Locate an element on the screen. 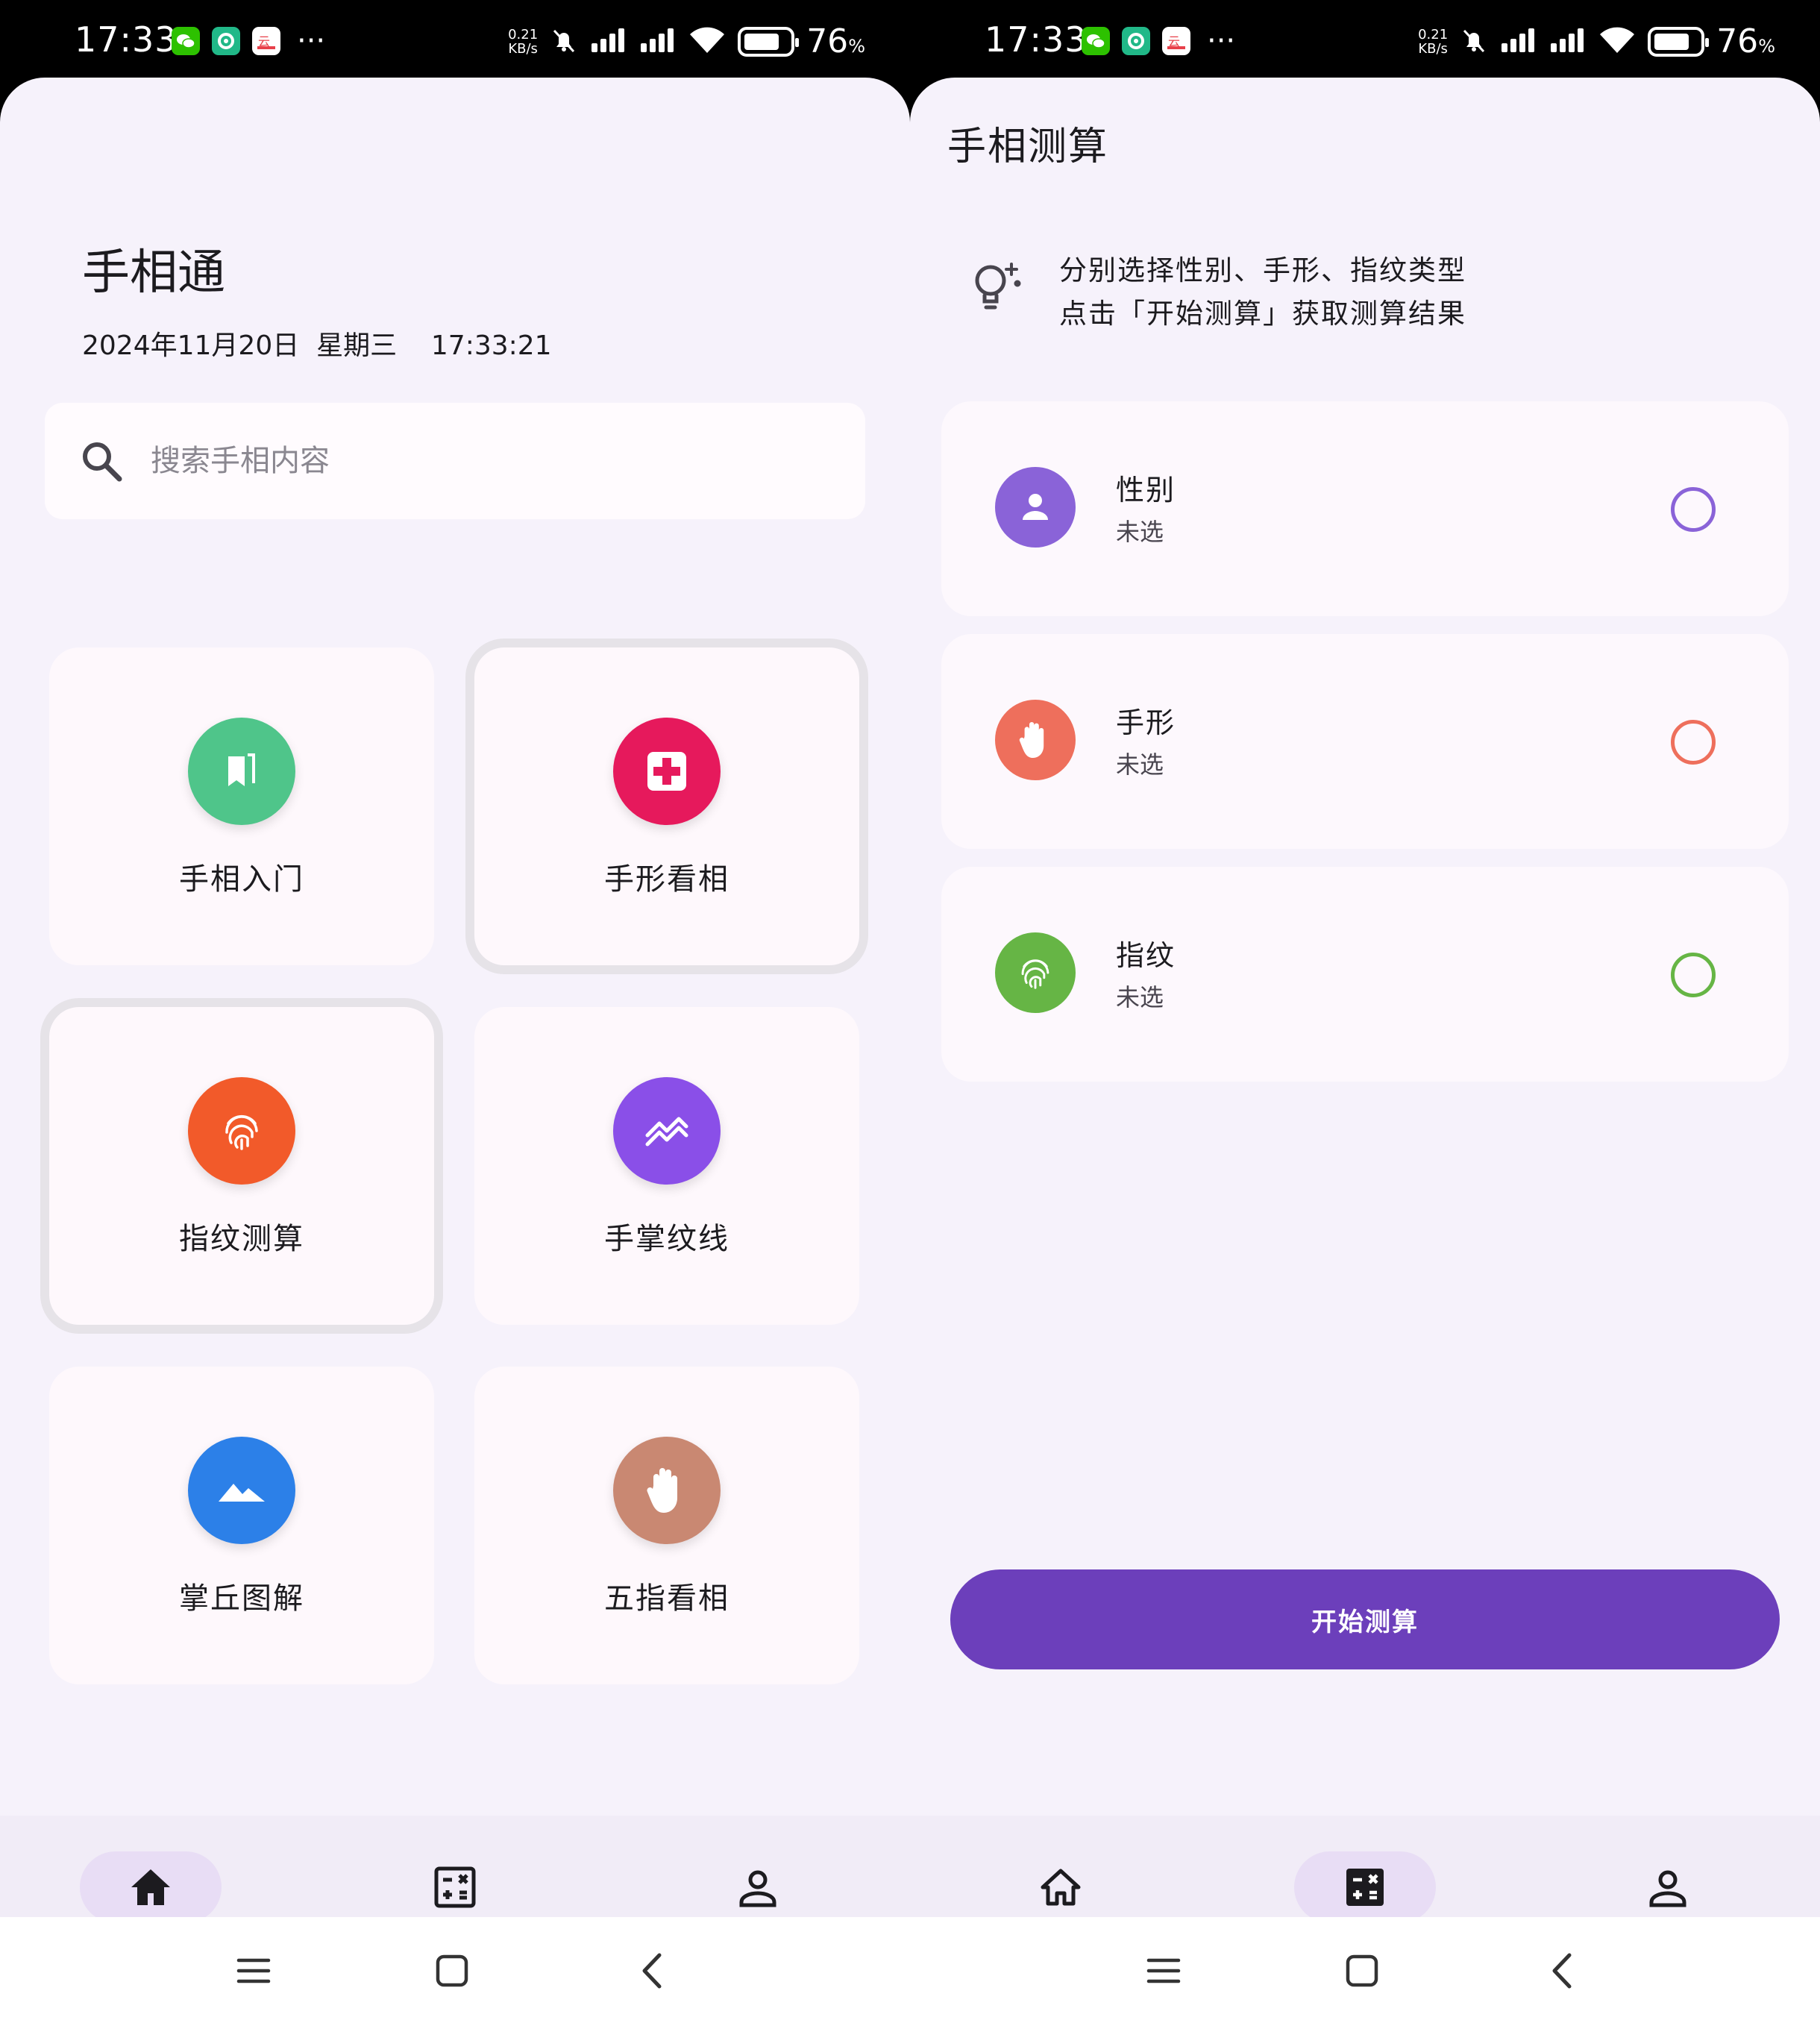  option-name: 性别 is located at coordinates (1146, 490).